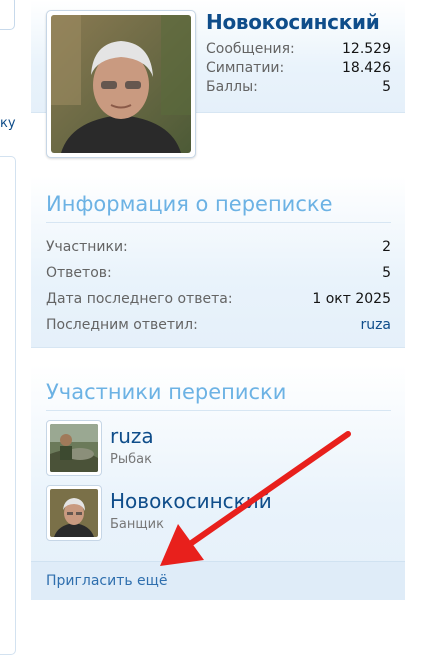 The image size is (430, 655). Describe the element at coordinates (218, 580) in the screenshot. I see `participants-footer: Пригласить ещё` at that location.